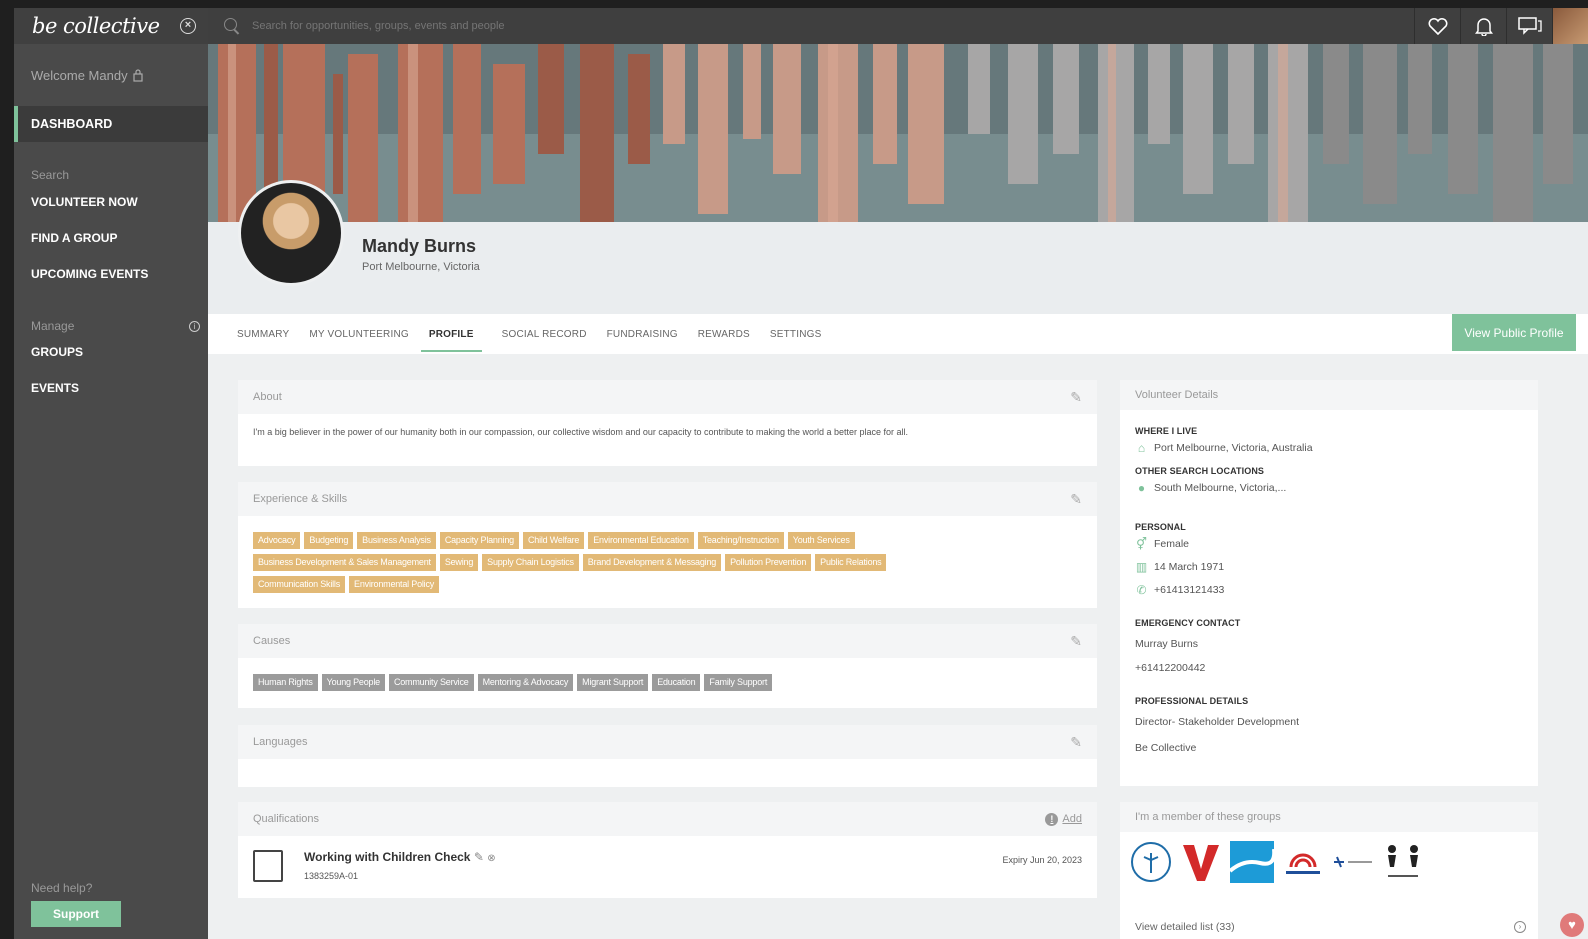 This screenshot has width=1588, height=939. I want to click on causes-header: Causes ✎, so click(667, 641).